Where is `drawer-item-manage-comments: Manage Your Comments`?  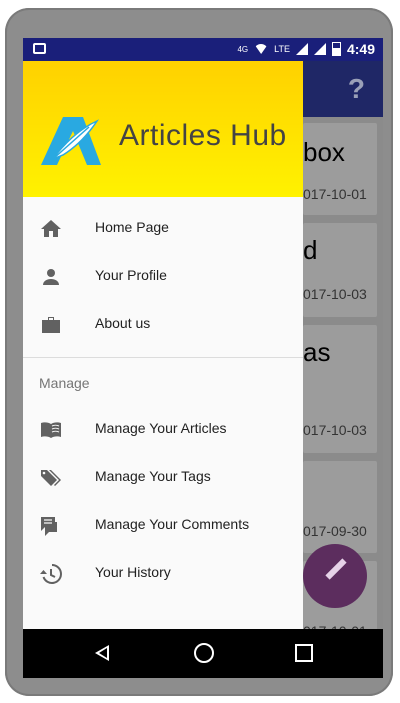 drawer-item-manage-comments: Manage Your Comments is located at coordinates (163, 526).